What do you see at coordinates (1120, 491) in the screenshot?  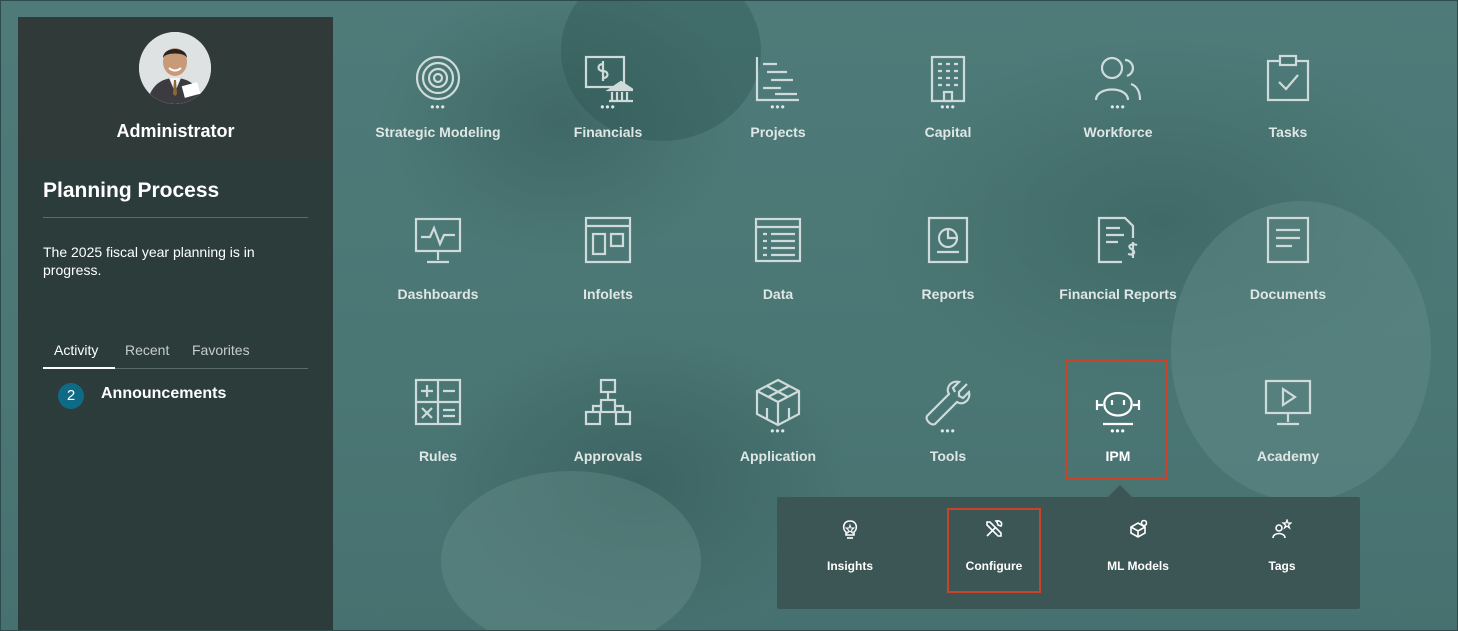 I see `popup-caret` at bounding box center [1120, 491].